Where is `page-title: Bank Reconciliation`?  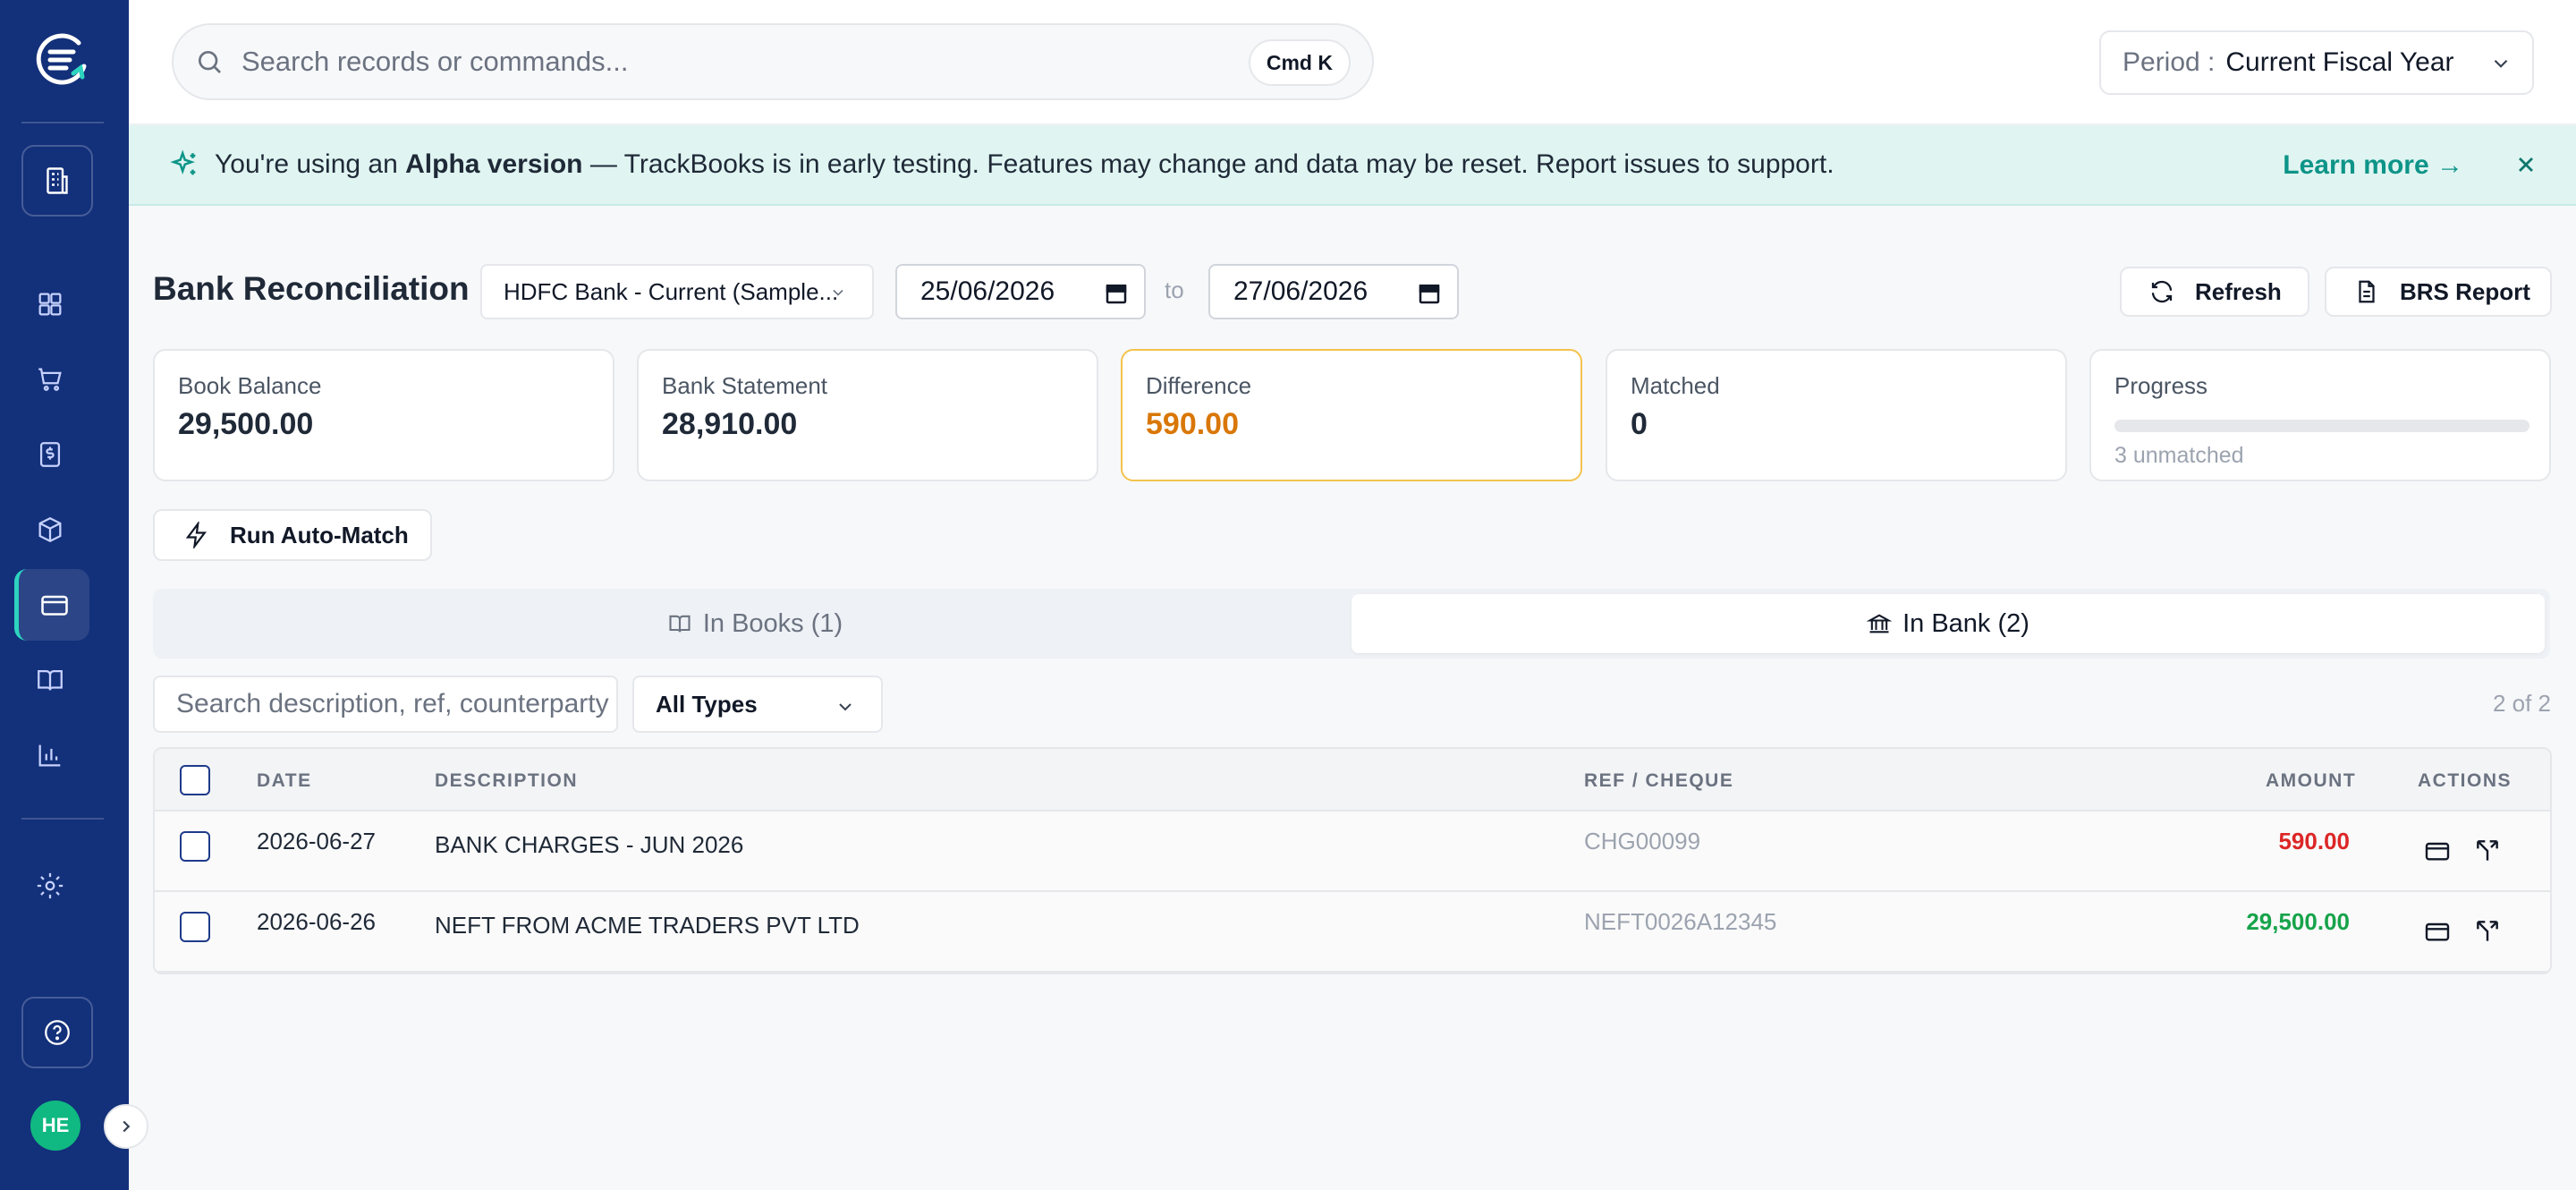
page-title: Bank Reconciliation is located at coordinates (311, 288).